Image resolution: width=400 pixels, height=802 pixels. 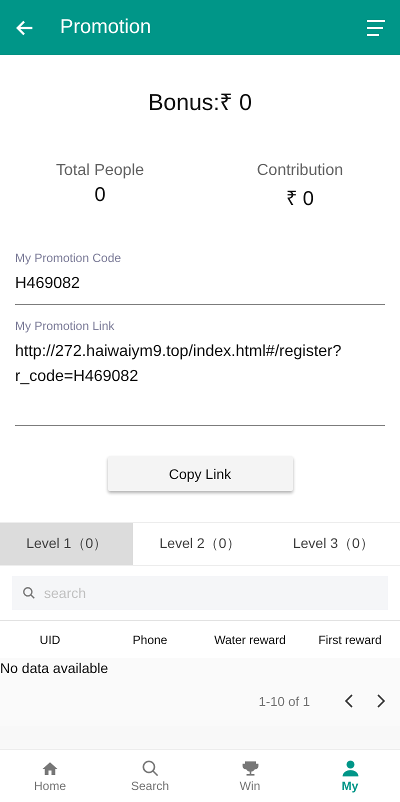 I want to click on field-label: My Promotion Code, so click(x=68, y=258).